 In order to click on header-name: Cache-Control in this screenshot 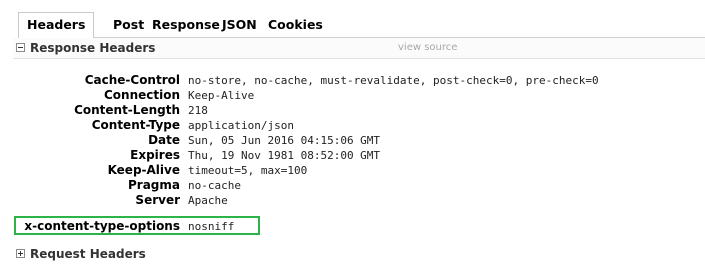, I will do `click(132, 80)`.